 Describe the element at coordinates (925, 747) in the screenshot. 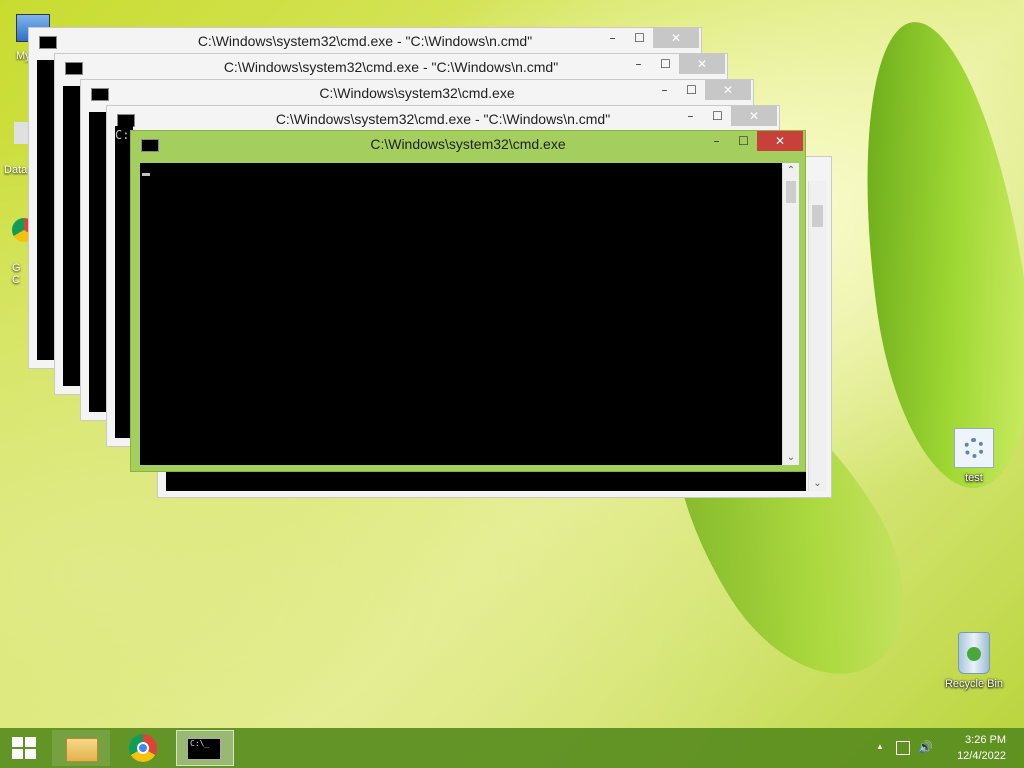

I see `volume-icon: 🔊` at that location.